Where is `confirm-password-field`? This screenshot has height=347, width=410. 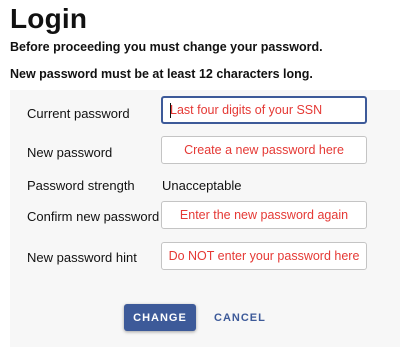 confirm-password-field is located at coordinates (264, 215).